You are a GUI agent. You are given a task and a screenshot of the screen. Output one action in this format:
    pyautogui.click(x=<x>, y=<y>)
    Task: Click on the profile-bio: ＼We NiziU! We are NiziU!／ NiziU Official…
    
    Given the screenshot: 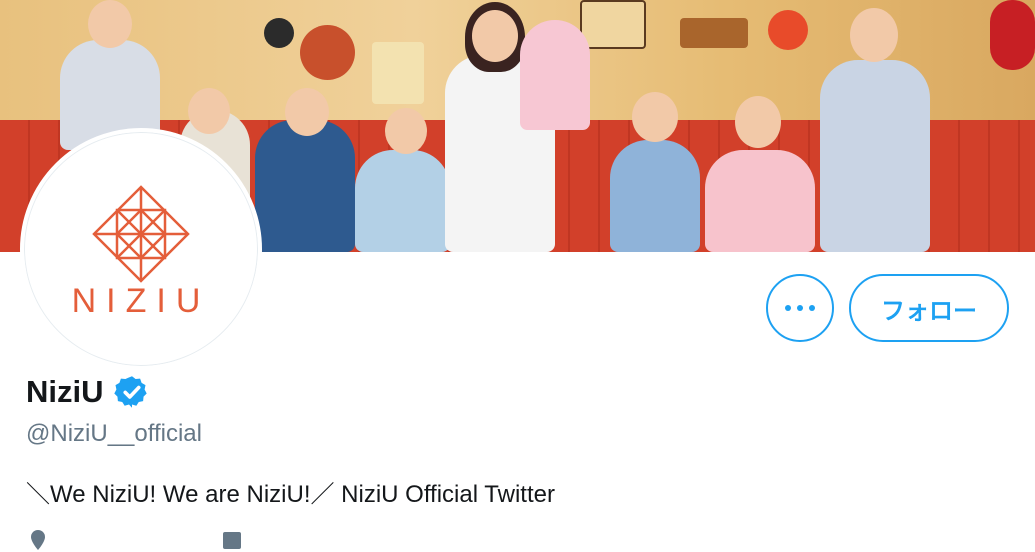 What is the action you would take?
    pyautogui.click(x=290, y=494)
    